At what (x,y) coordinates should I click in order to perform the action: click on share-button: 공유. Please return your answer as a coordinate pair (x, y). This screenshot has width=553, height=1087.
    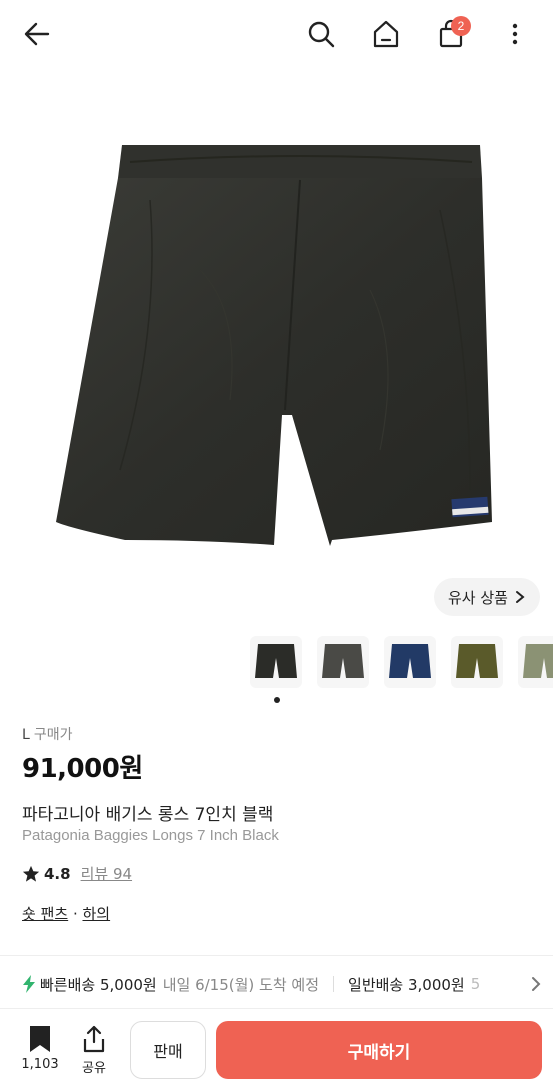
    Looking at the image, I should click on (94, 1050).